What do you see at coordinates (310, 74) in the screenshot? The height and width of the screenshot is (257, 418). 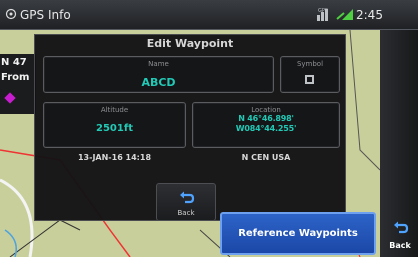 I see `symbol-field: Symbol` at bounding box center [310, 74].